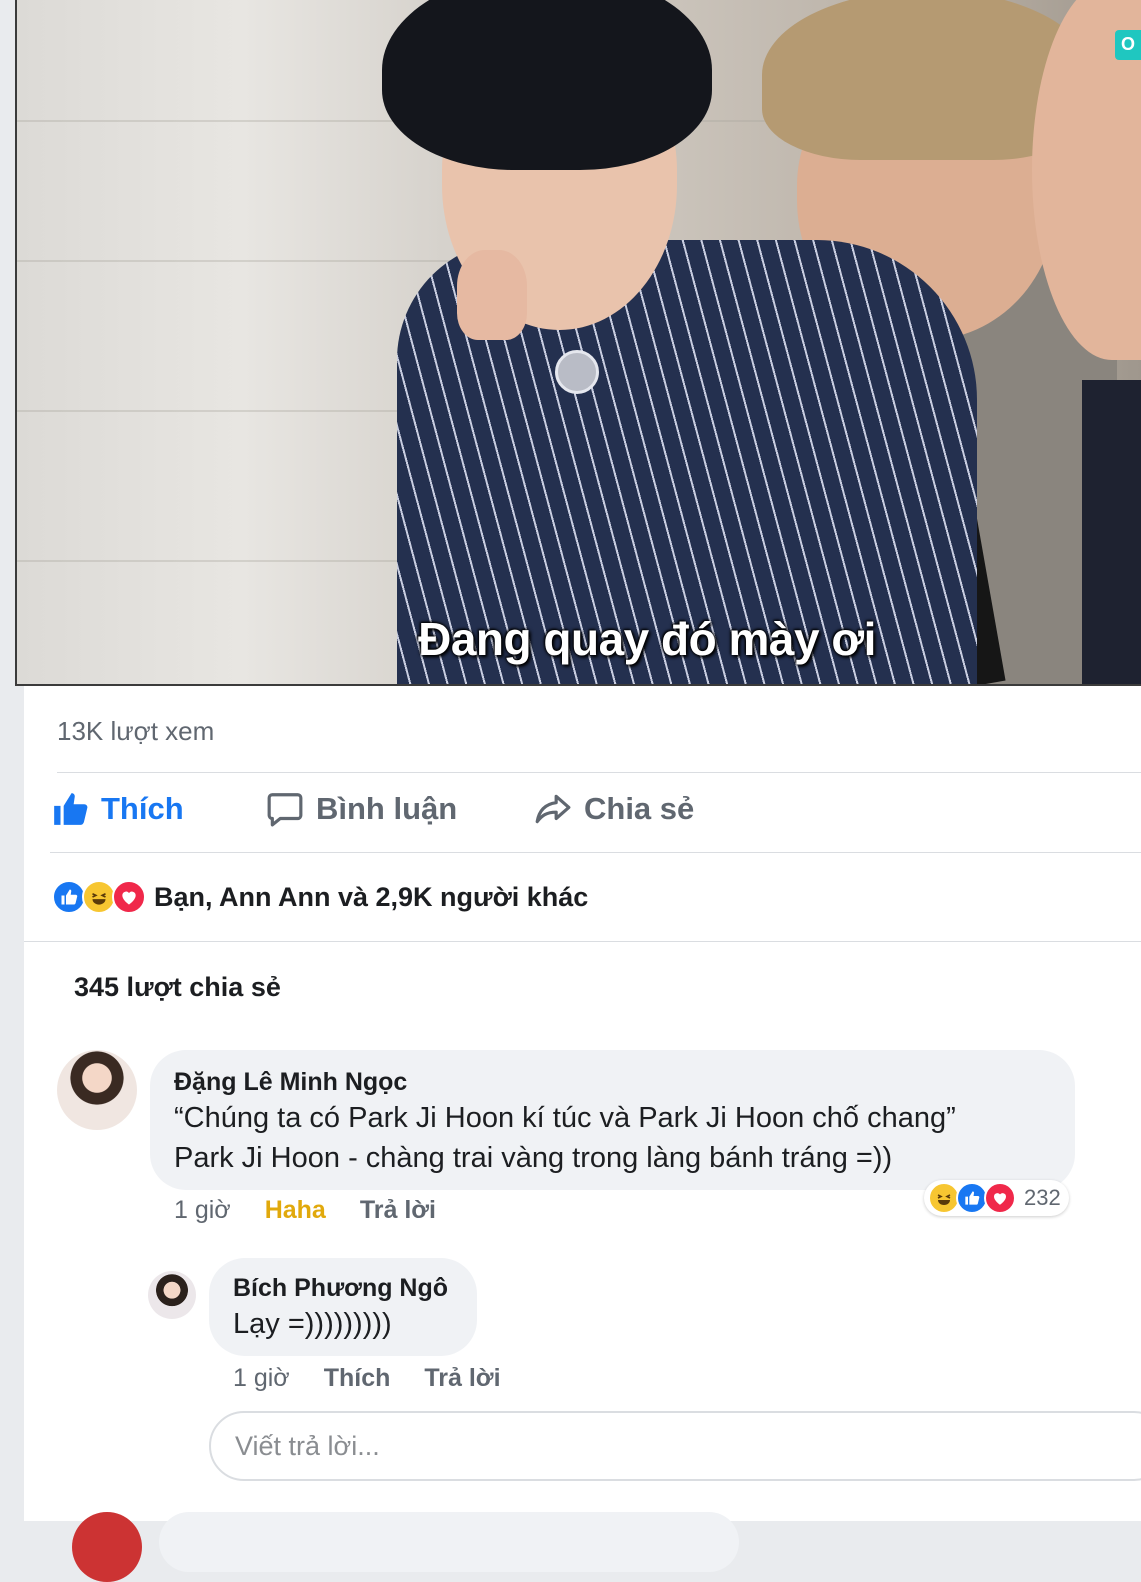  I want to click on comment-author: Bích Phương Ngô, so click(343, 1288).